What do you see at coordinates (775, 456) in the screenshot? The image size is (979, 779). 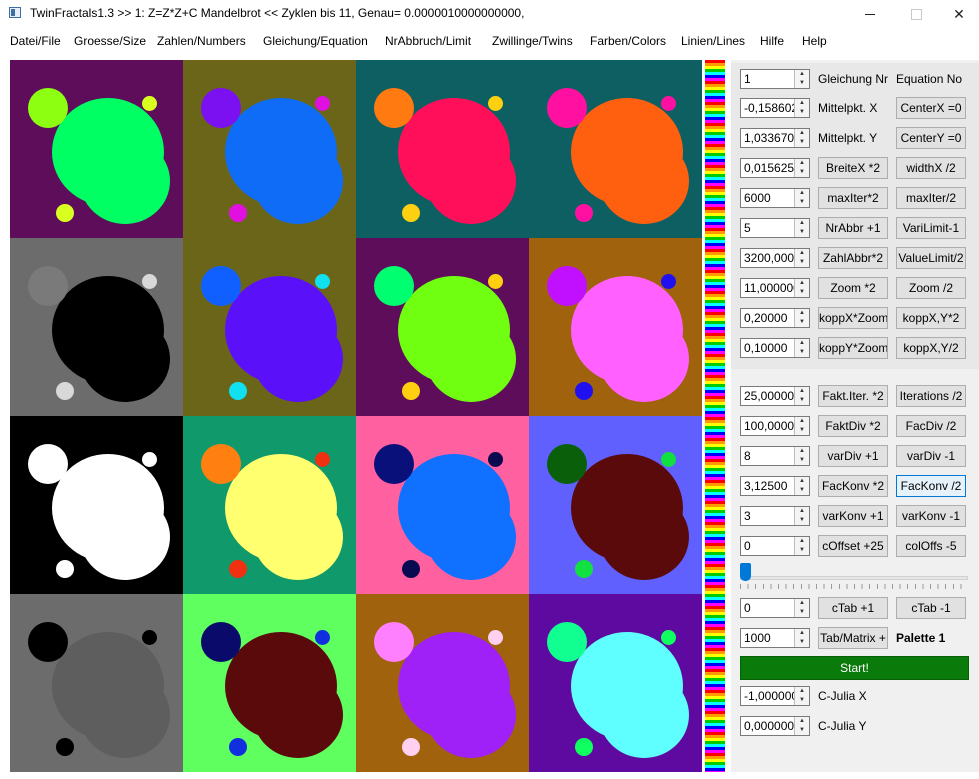 I see `vardiv-spinbox: 8 ▲ ▼` at bounding box center [775, 456].